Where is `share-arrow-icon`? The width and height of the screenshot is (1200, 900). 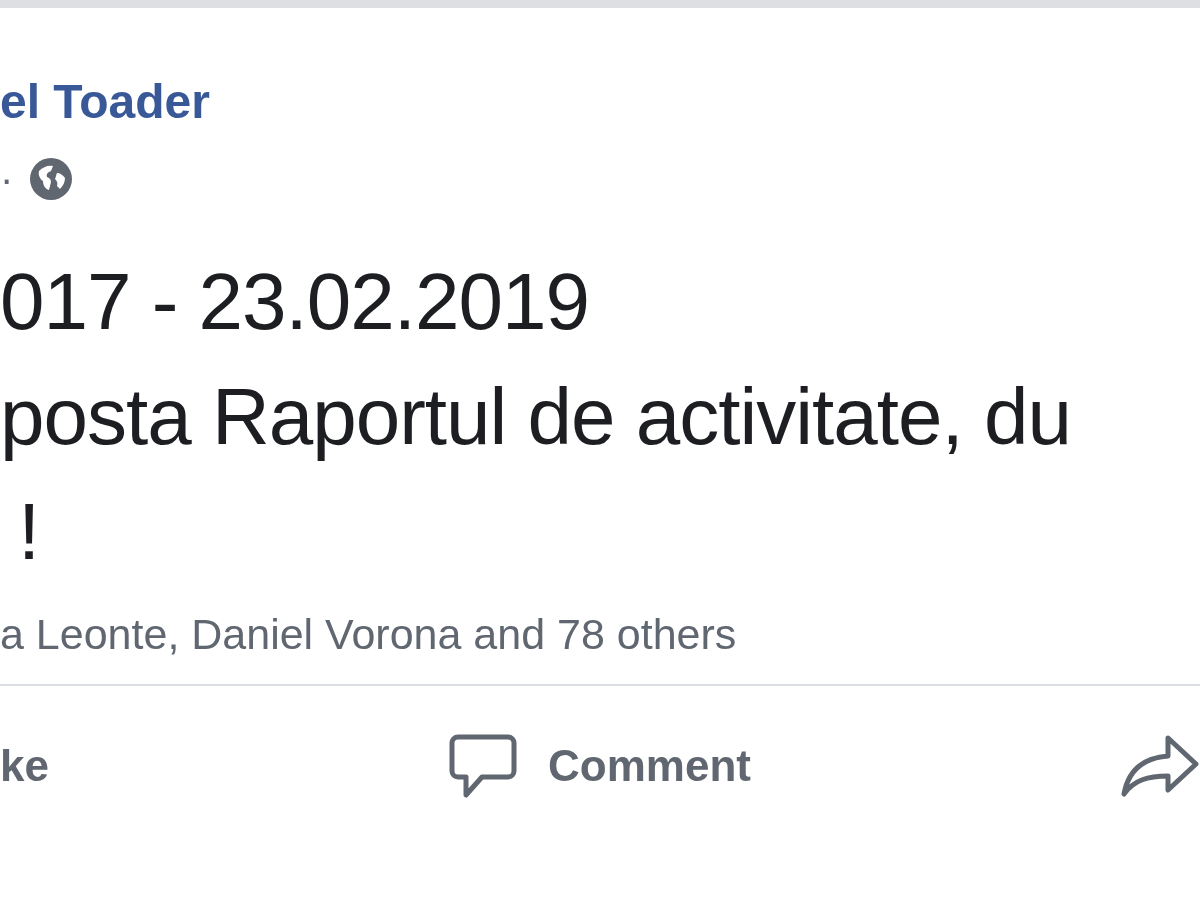 share-arrow-icon is located at coordinates (1160, 766).